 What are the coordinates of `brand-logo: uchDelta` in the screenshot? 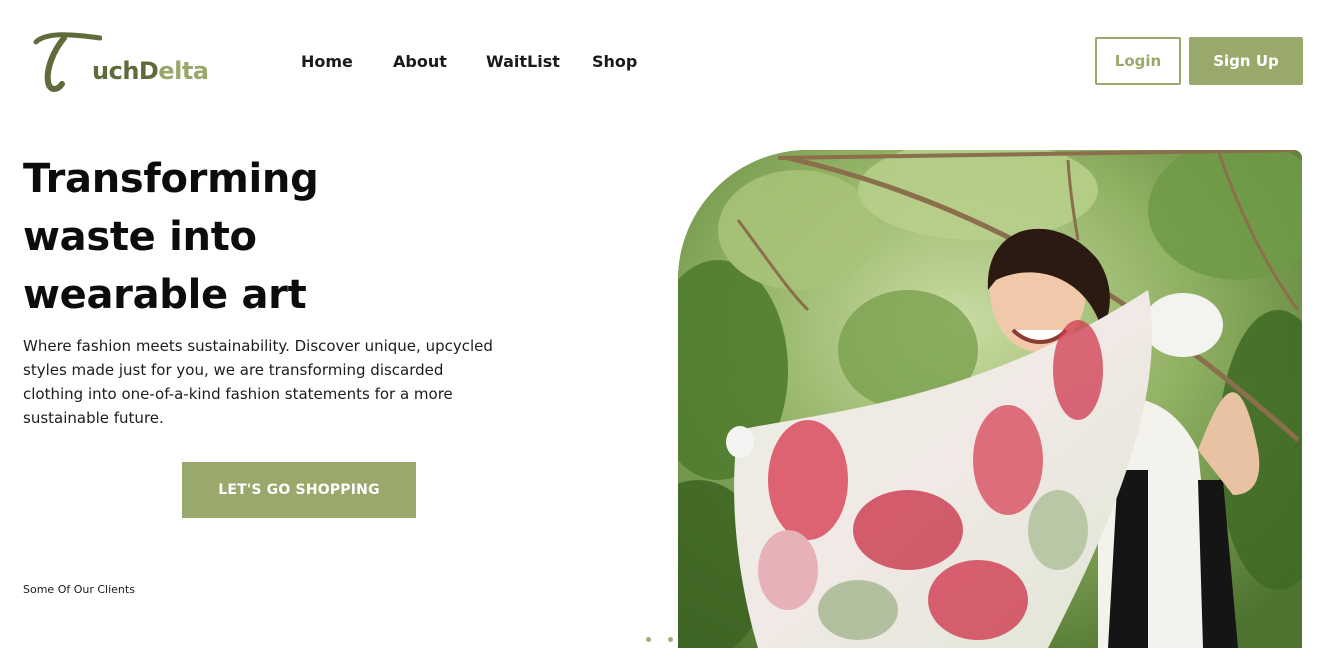 It's located at (120, 62).